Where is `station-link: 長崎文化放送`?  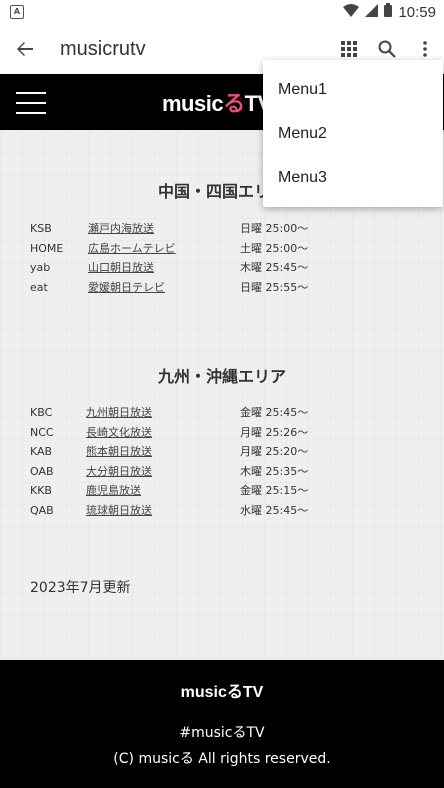
station-link: 長崎文化放送 is located at coordinates (119, 433).